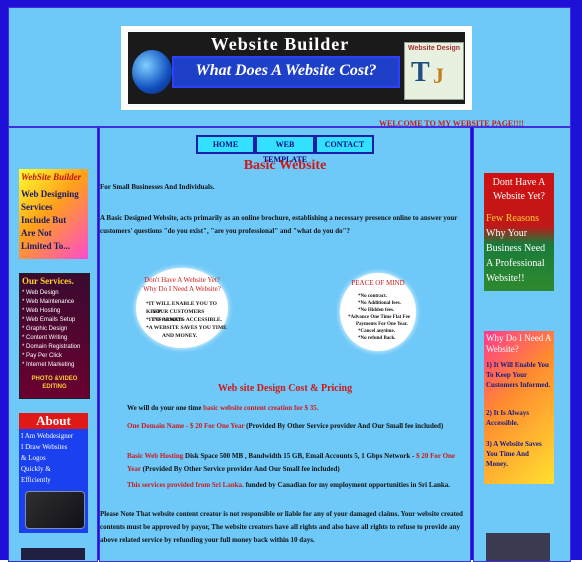  What do you see at coordinates (515, 263) in the screenshot?
I see `reasons-line: A Professional` at bounding box center [515, 263].